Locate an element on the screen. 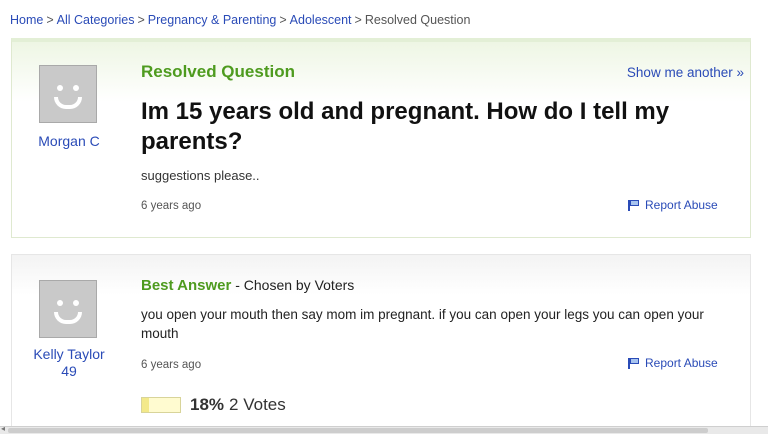 This screenshot has height=434, width=768. best-answer-line: Best Answer - Chosen by Voters is located at coordinates (247, 285).